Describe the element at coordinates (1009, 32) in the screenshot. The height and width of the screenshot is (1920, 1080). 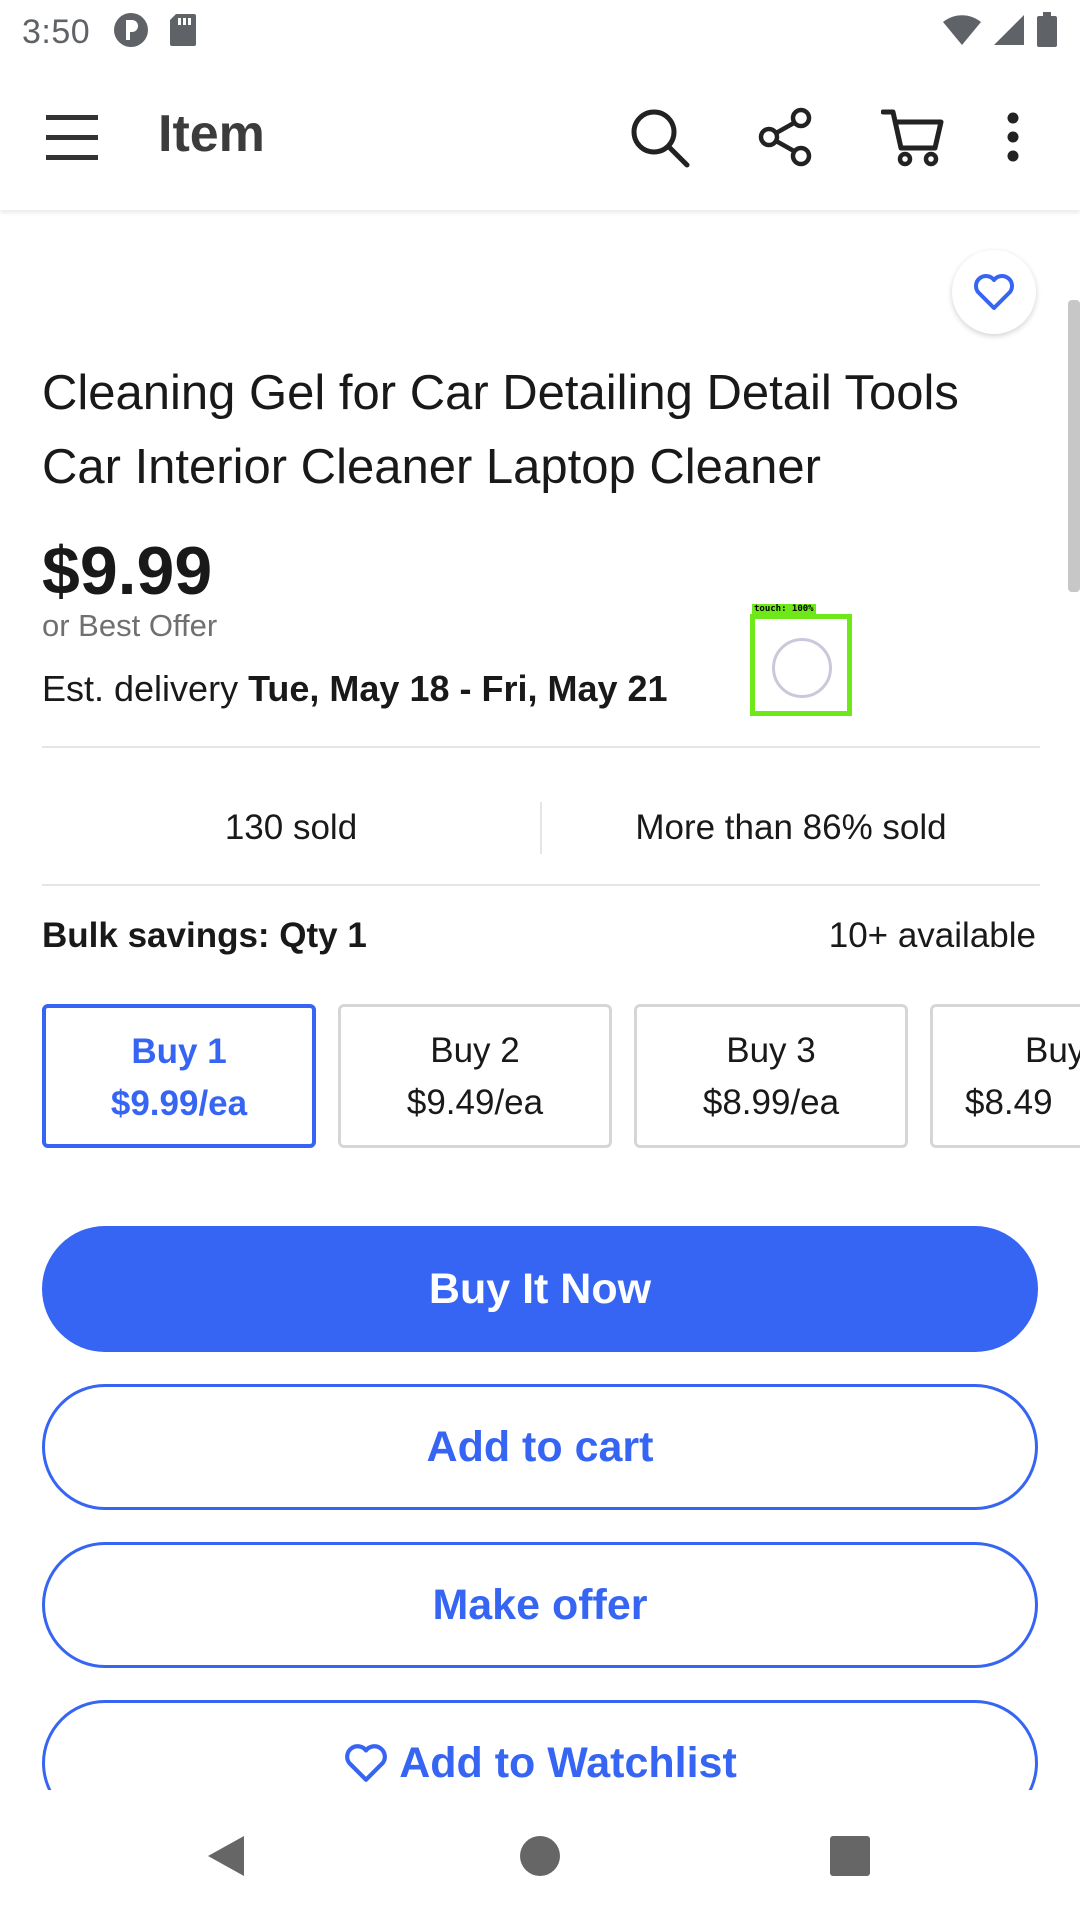
I see `cell-signal-icon` at that location.